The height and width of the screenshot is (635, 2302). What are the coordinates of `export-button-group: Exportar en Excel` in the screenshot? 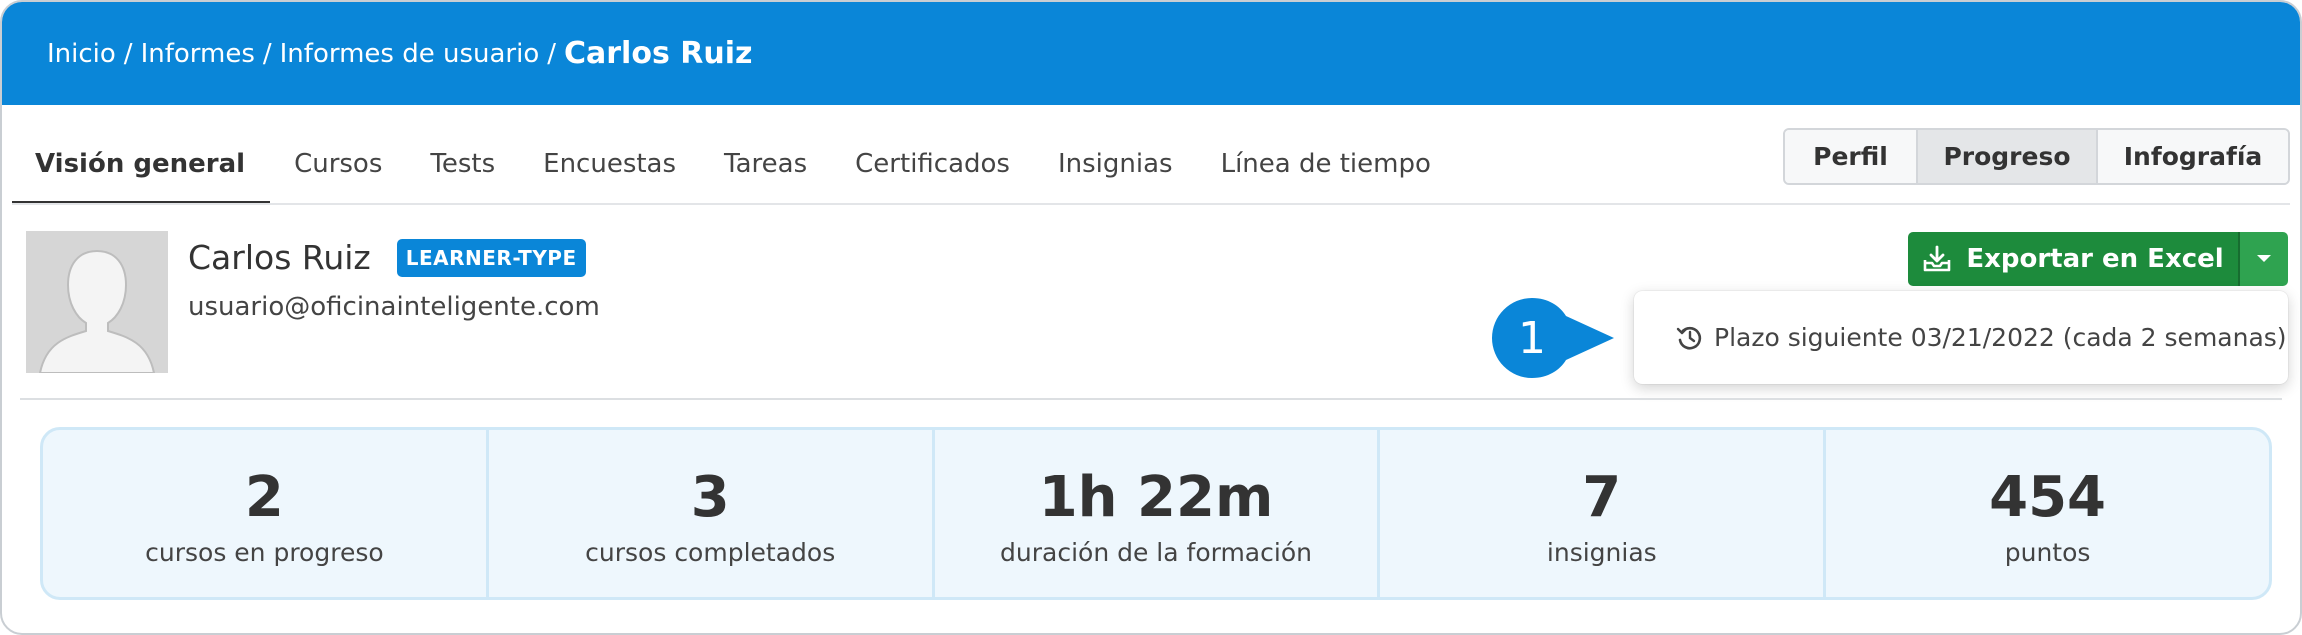 It's located at (2098, 259).